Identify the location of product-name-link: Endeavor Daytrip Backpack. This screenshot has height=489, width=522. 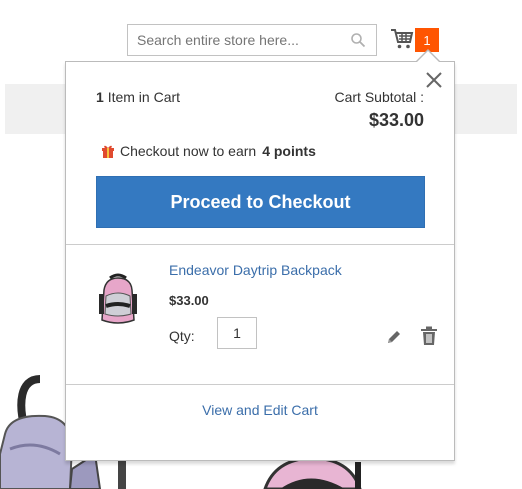
(255, 270).